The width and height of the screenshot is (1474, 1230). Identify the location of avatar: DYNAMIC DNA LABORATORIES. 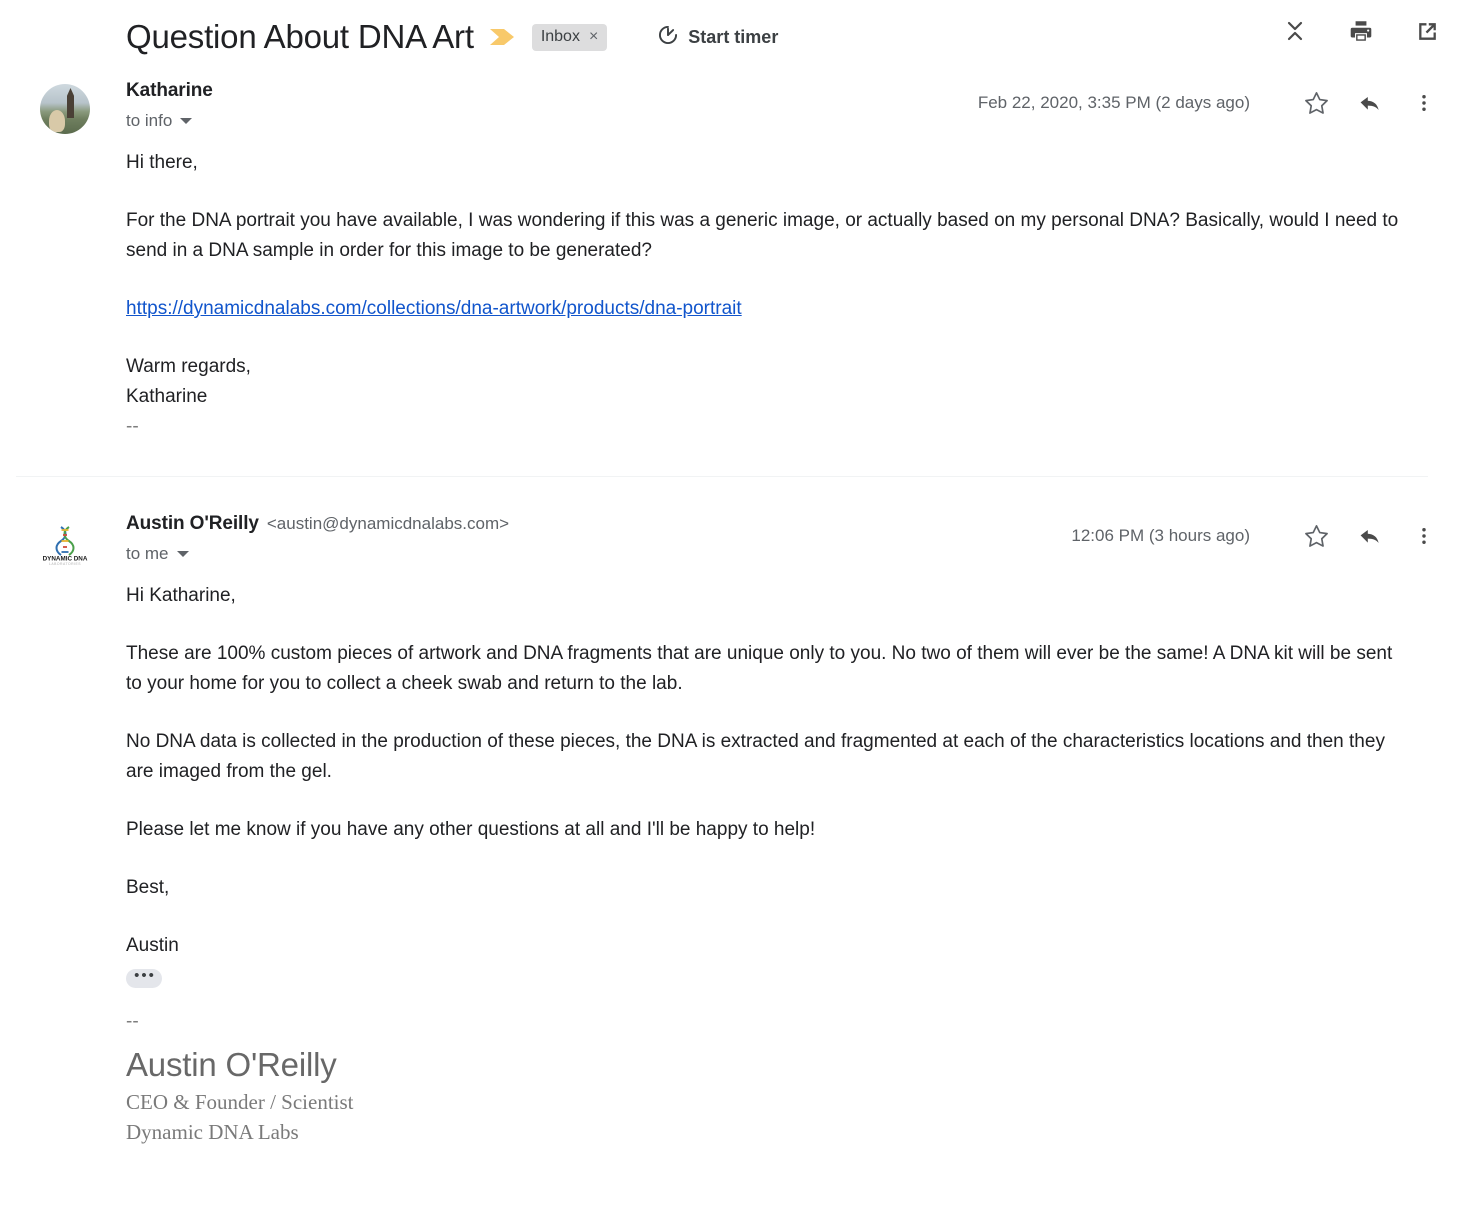
(65, 542).